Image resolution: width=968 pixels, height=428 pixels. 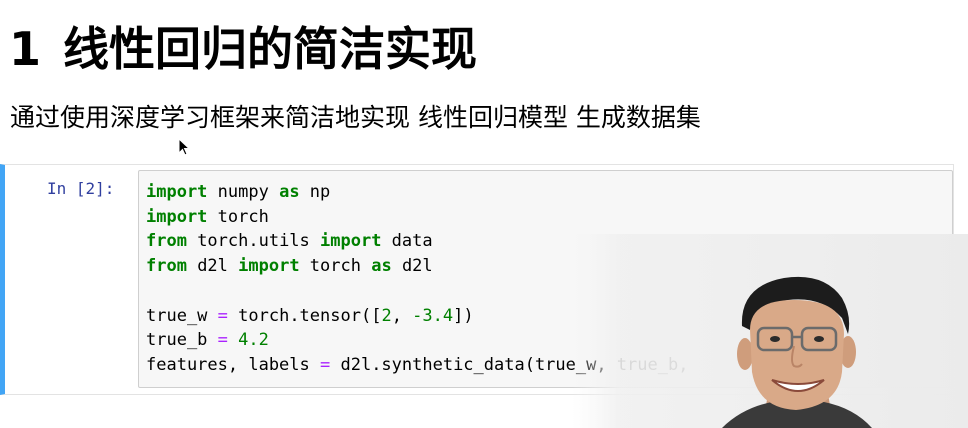 I want to click on code-token: ]), so click(x=463, y=315).